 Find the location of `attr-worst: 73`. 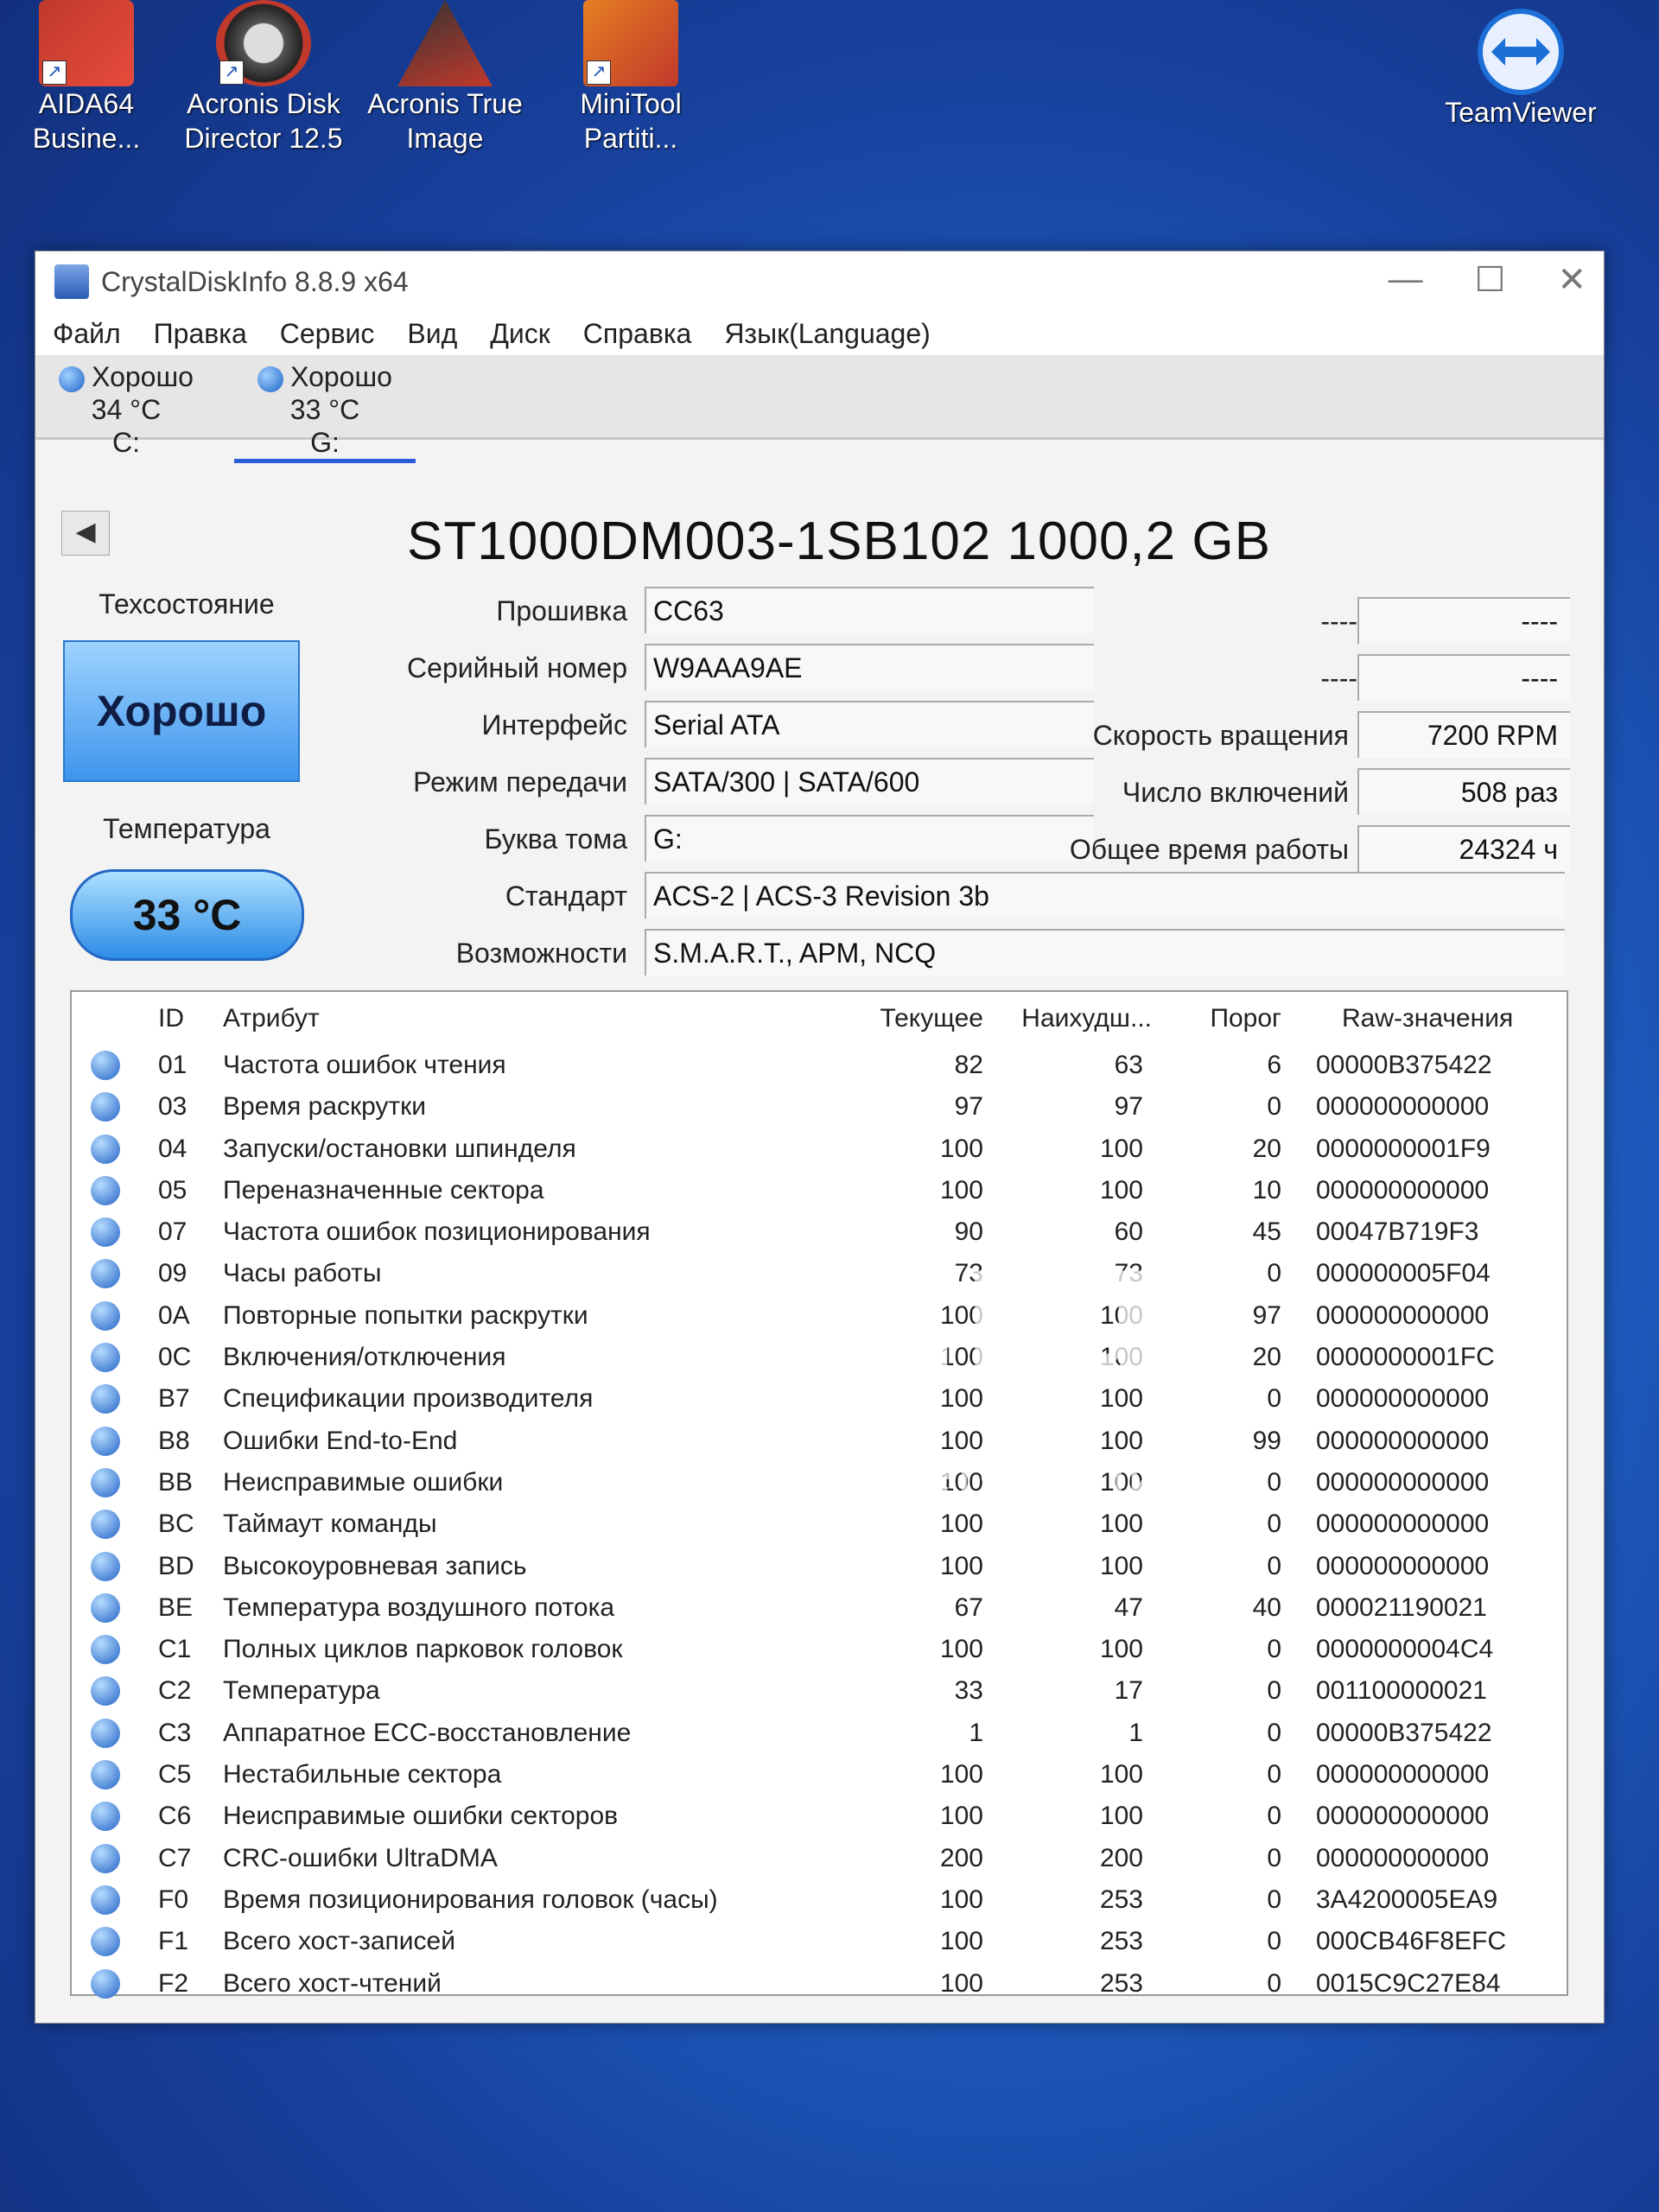

attr-worst: 73 is located at coordinates (1128, 1273).